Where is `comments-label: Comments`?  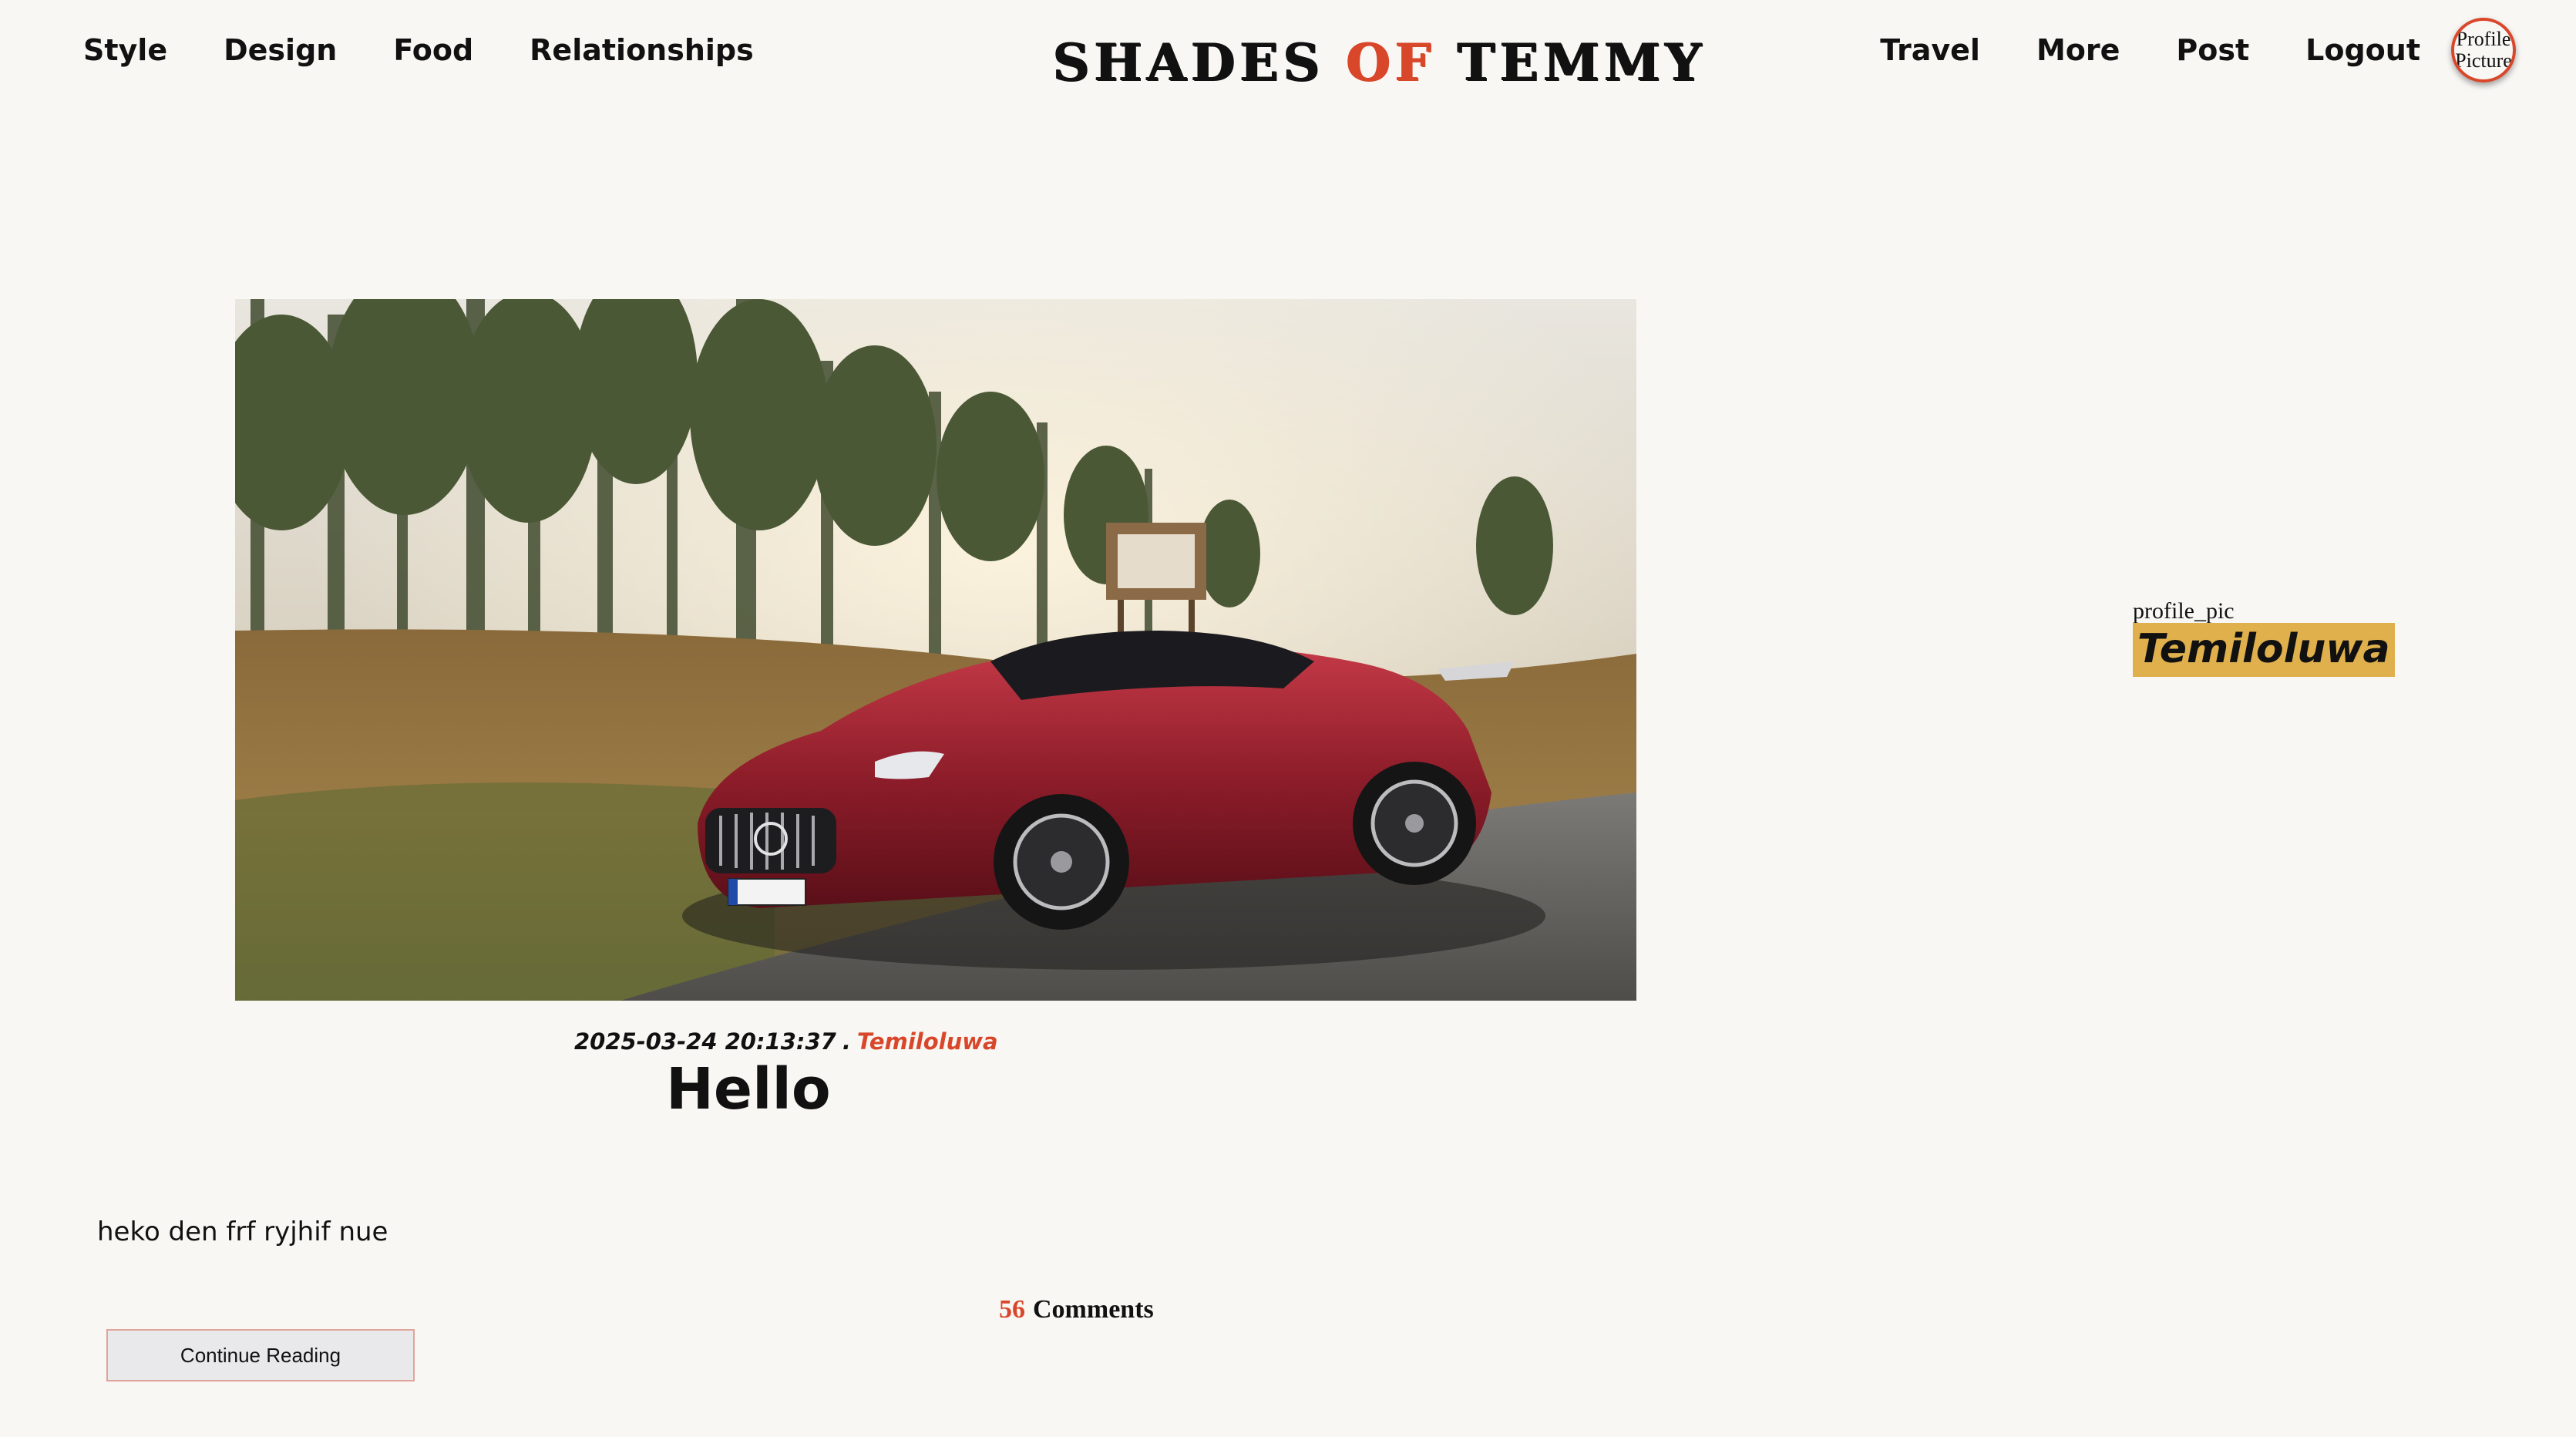 comments-label: Comments is located at coordinates (1093, 1309).